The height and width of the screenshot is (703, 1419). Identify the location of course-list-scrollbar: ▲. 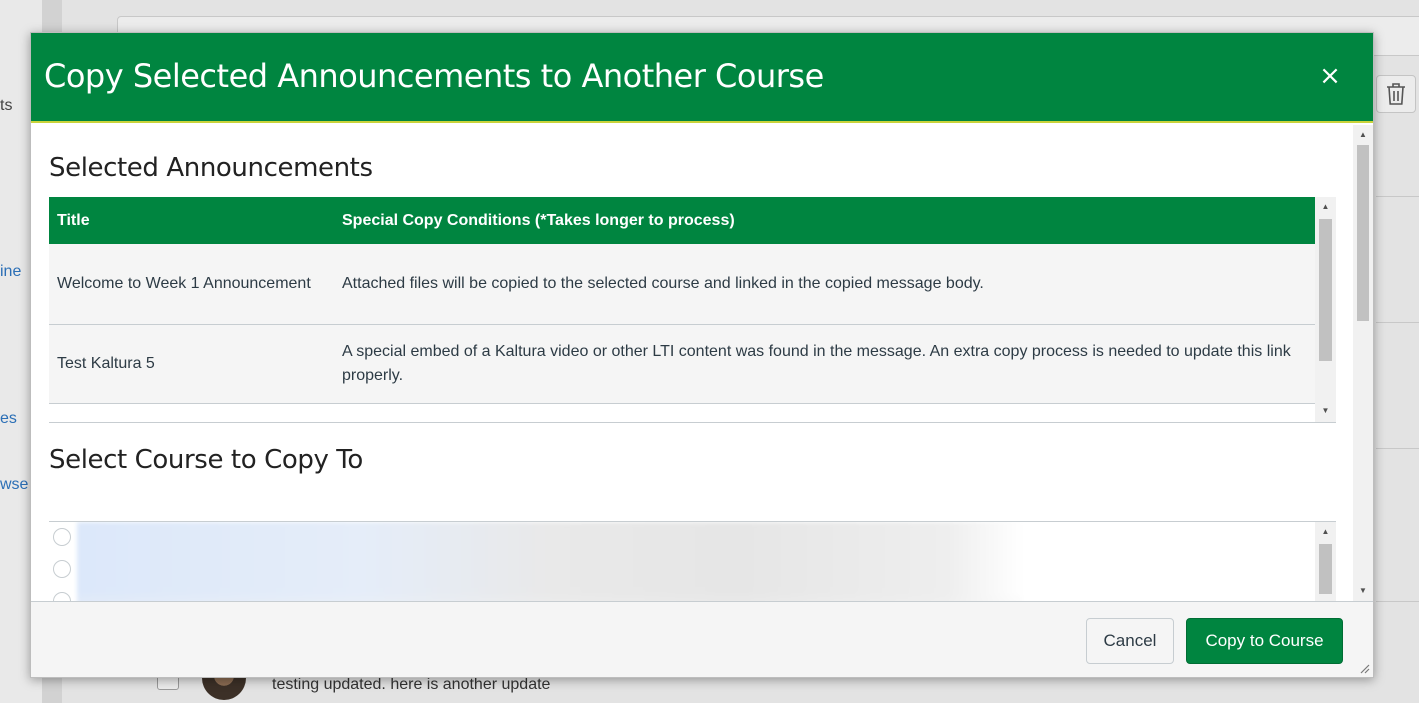
(1325, 561).